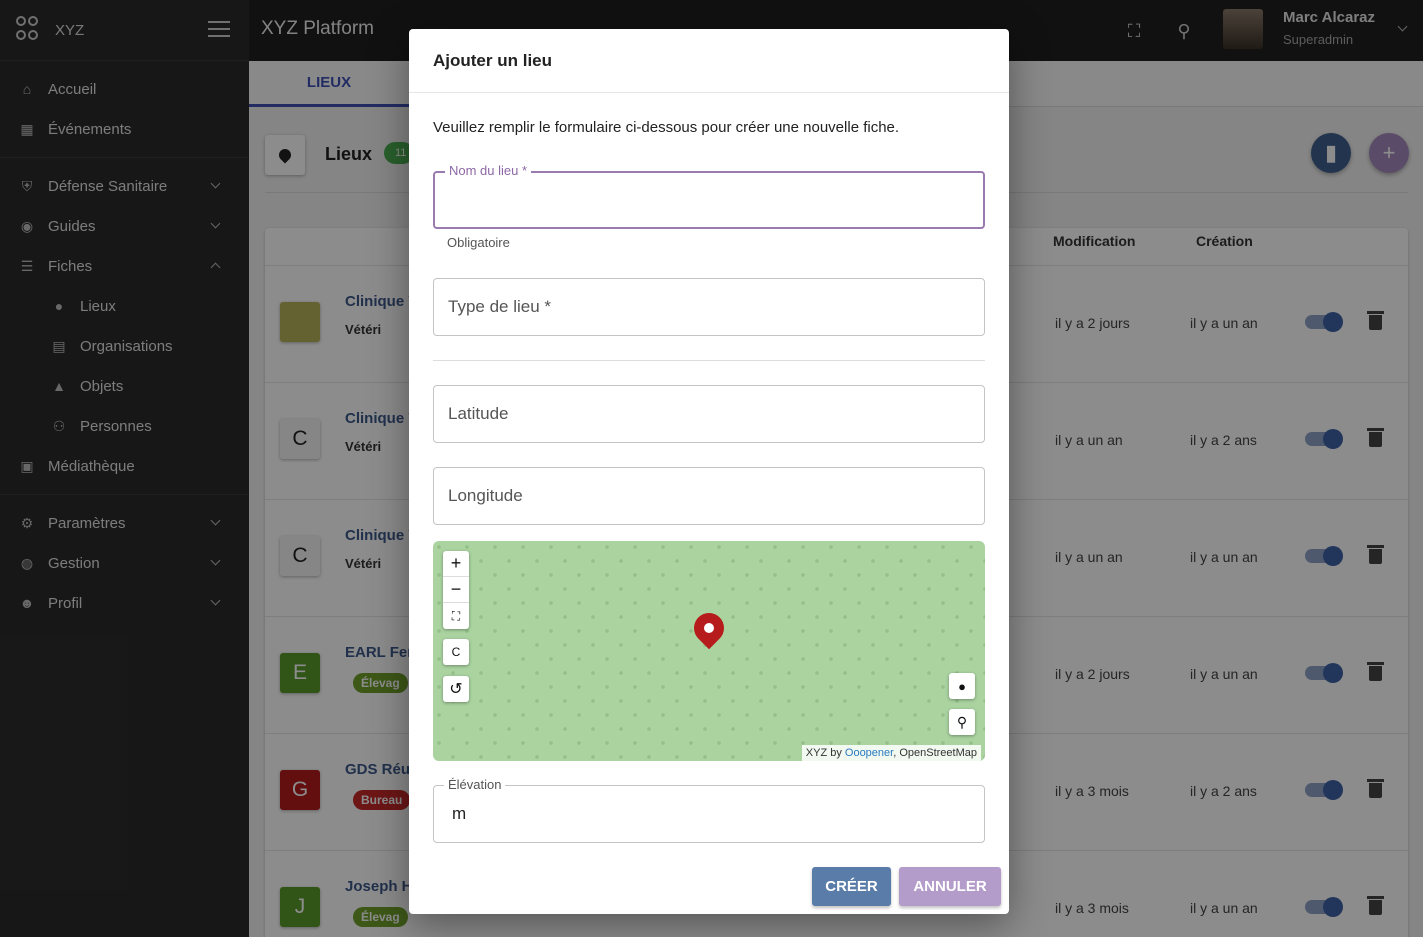  I want to click on map-zoom-controls: + − ⛶, so click(456, 590).